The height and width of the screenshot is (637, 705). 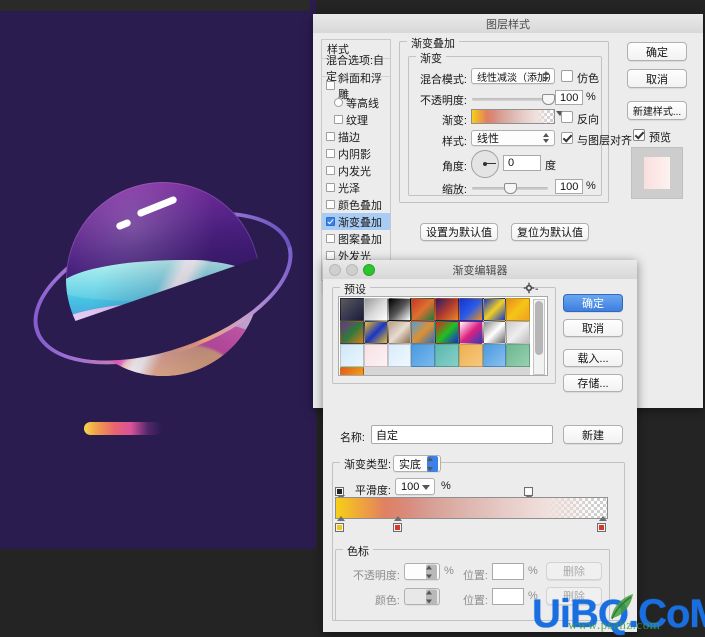 I want to click on reset-to-default-button: 复位为默认值, so click(x=550, y=232).